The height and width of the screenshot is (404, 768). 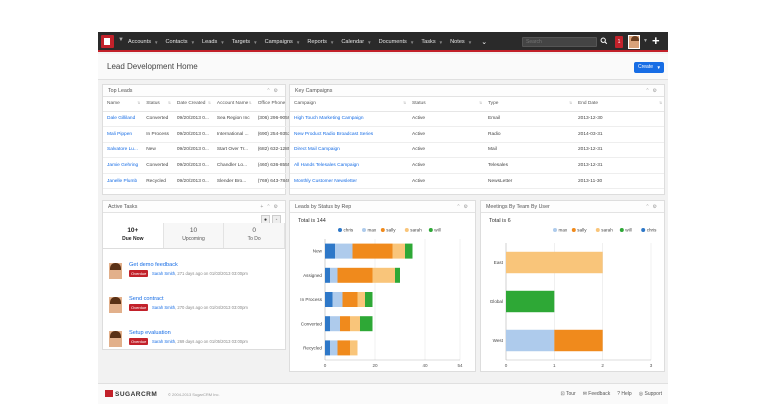 What do you see at coordinates (656, 41) in the screenshot?
I see `quick-create-plus-icon: +` at bounding box center [656, 41].